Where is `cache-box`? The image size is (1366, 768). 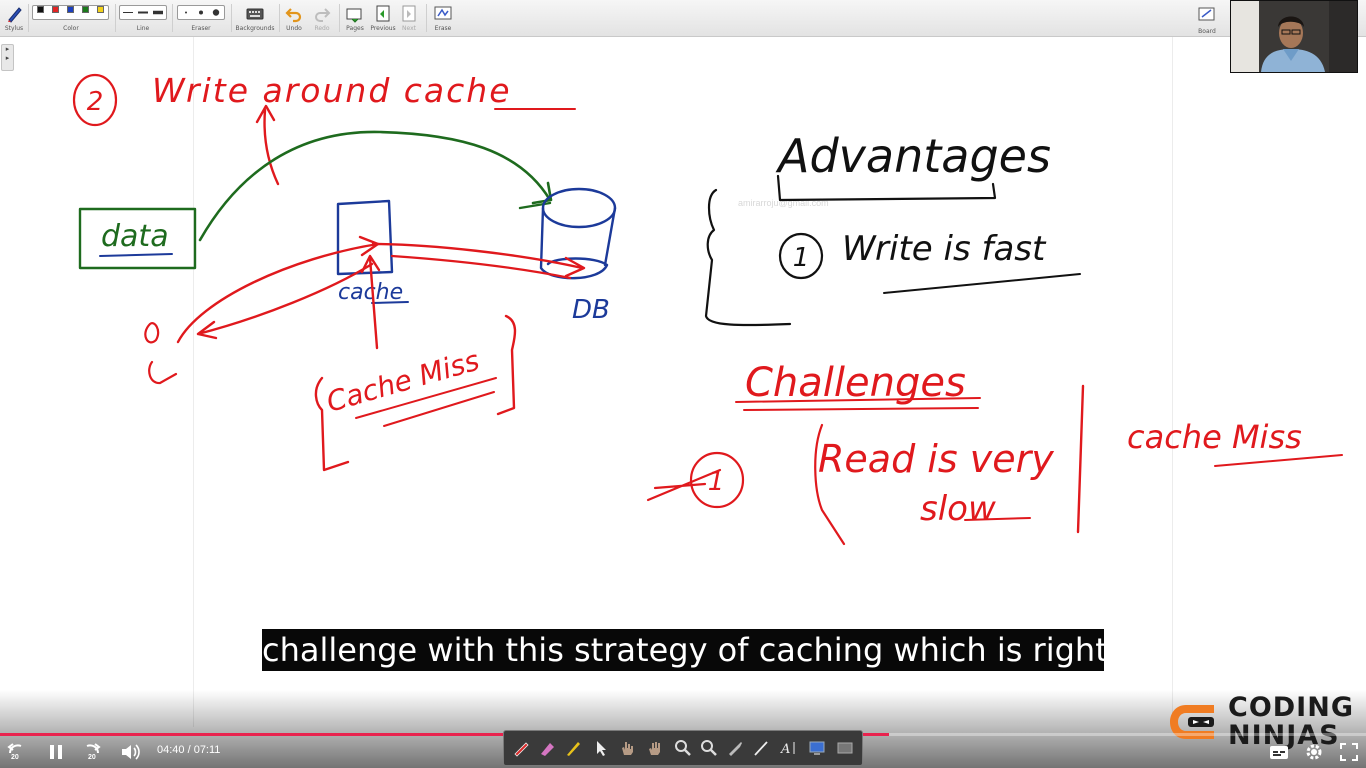
cache-box is located at coordinates (365, 237).